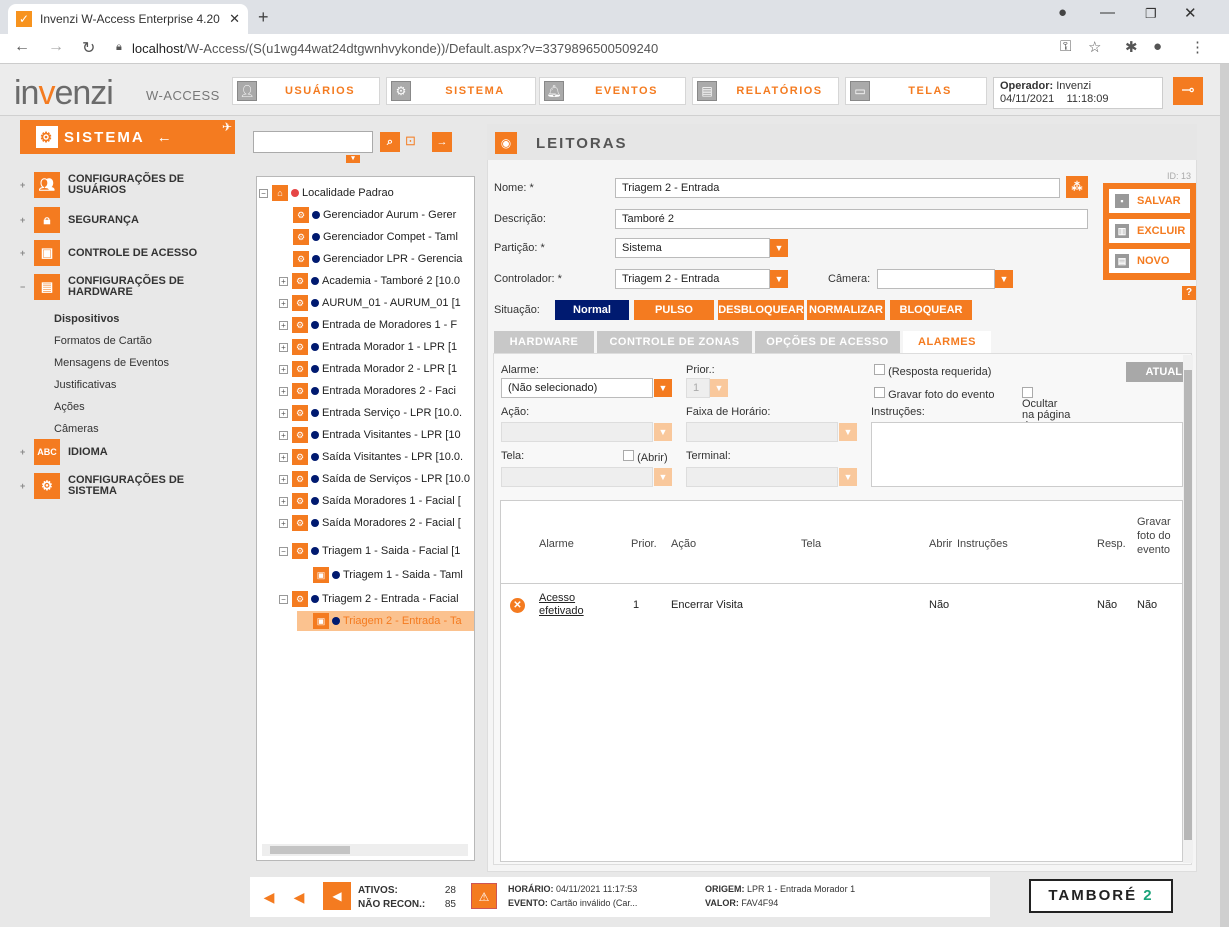 The image size is (1229, 927). Describe the element at coordinates (765, 91) in the screenshot. I see `menu-relatorios: ▤ RELATÓRIOS` at that location.